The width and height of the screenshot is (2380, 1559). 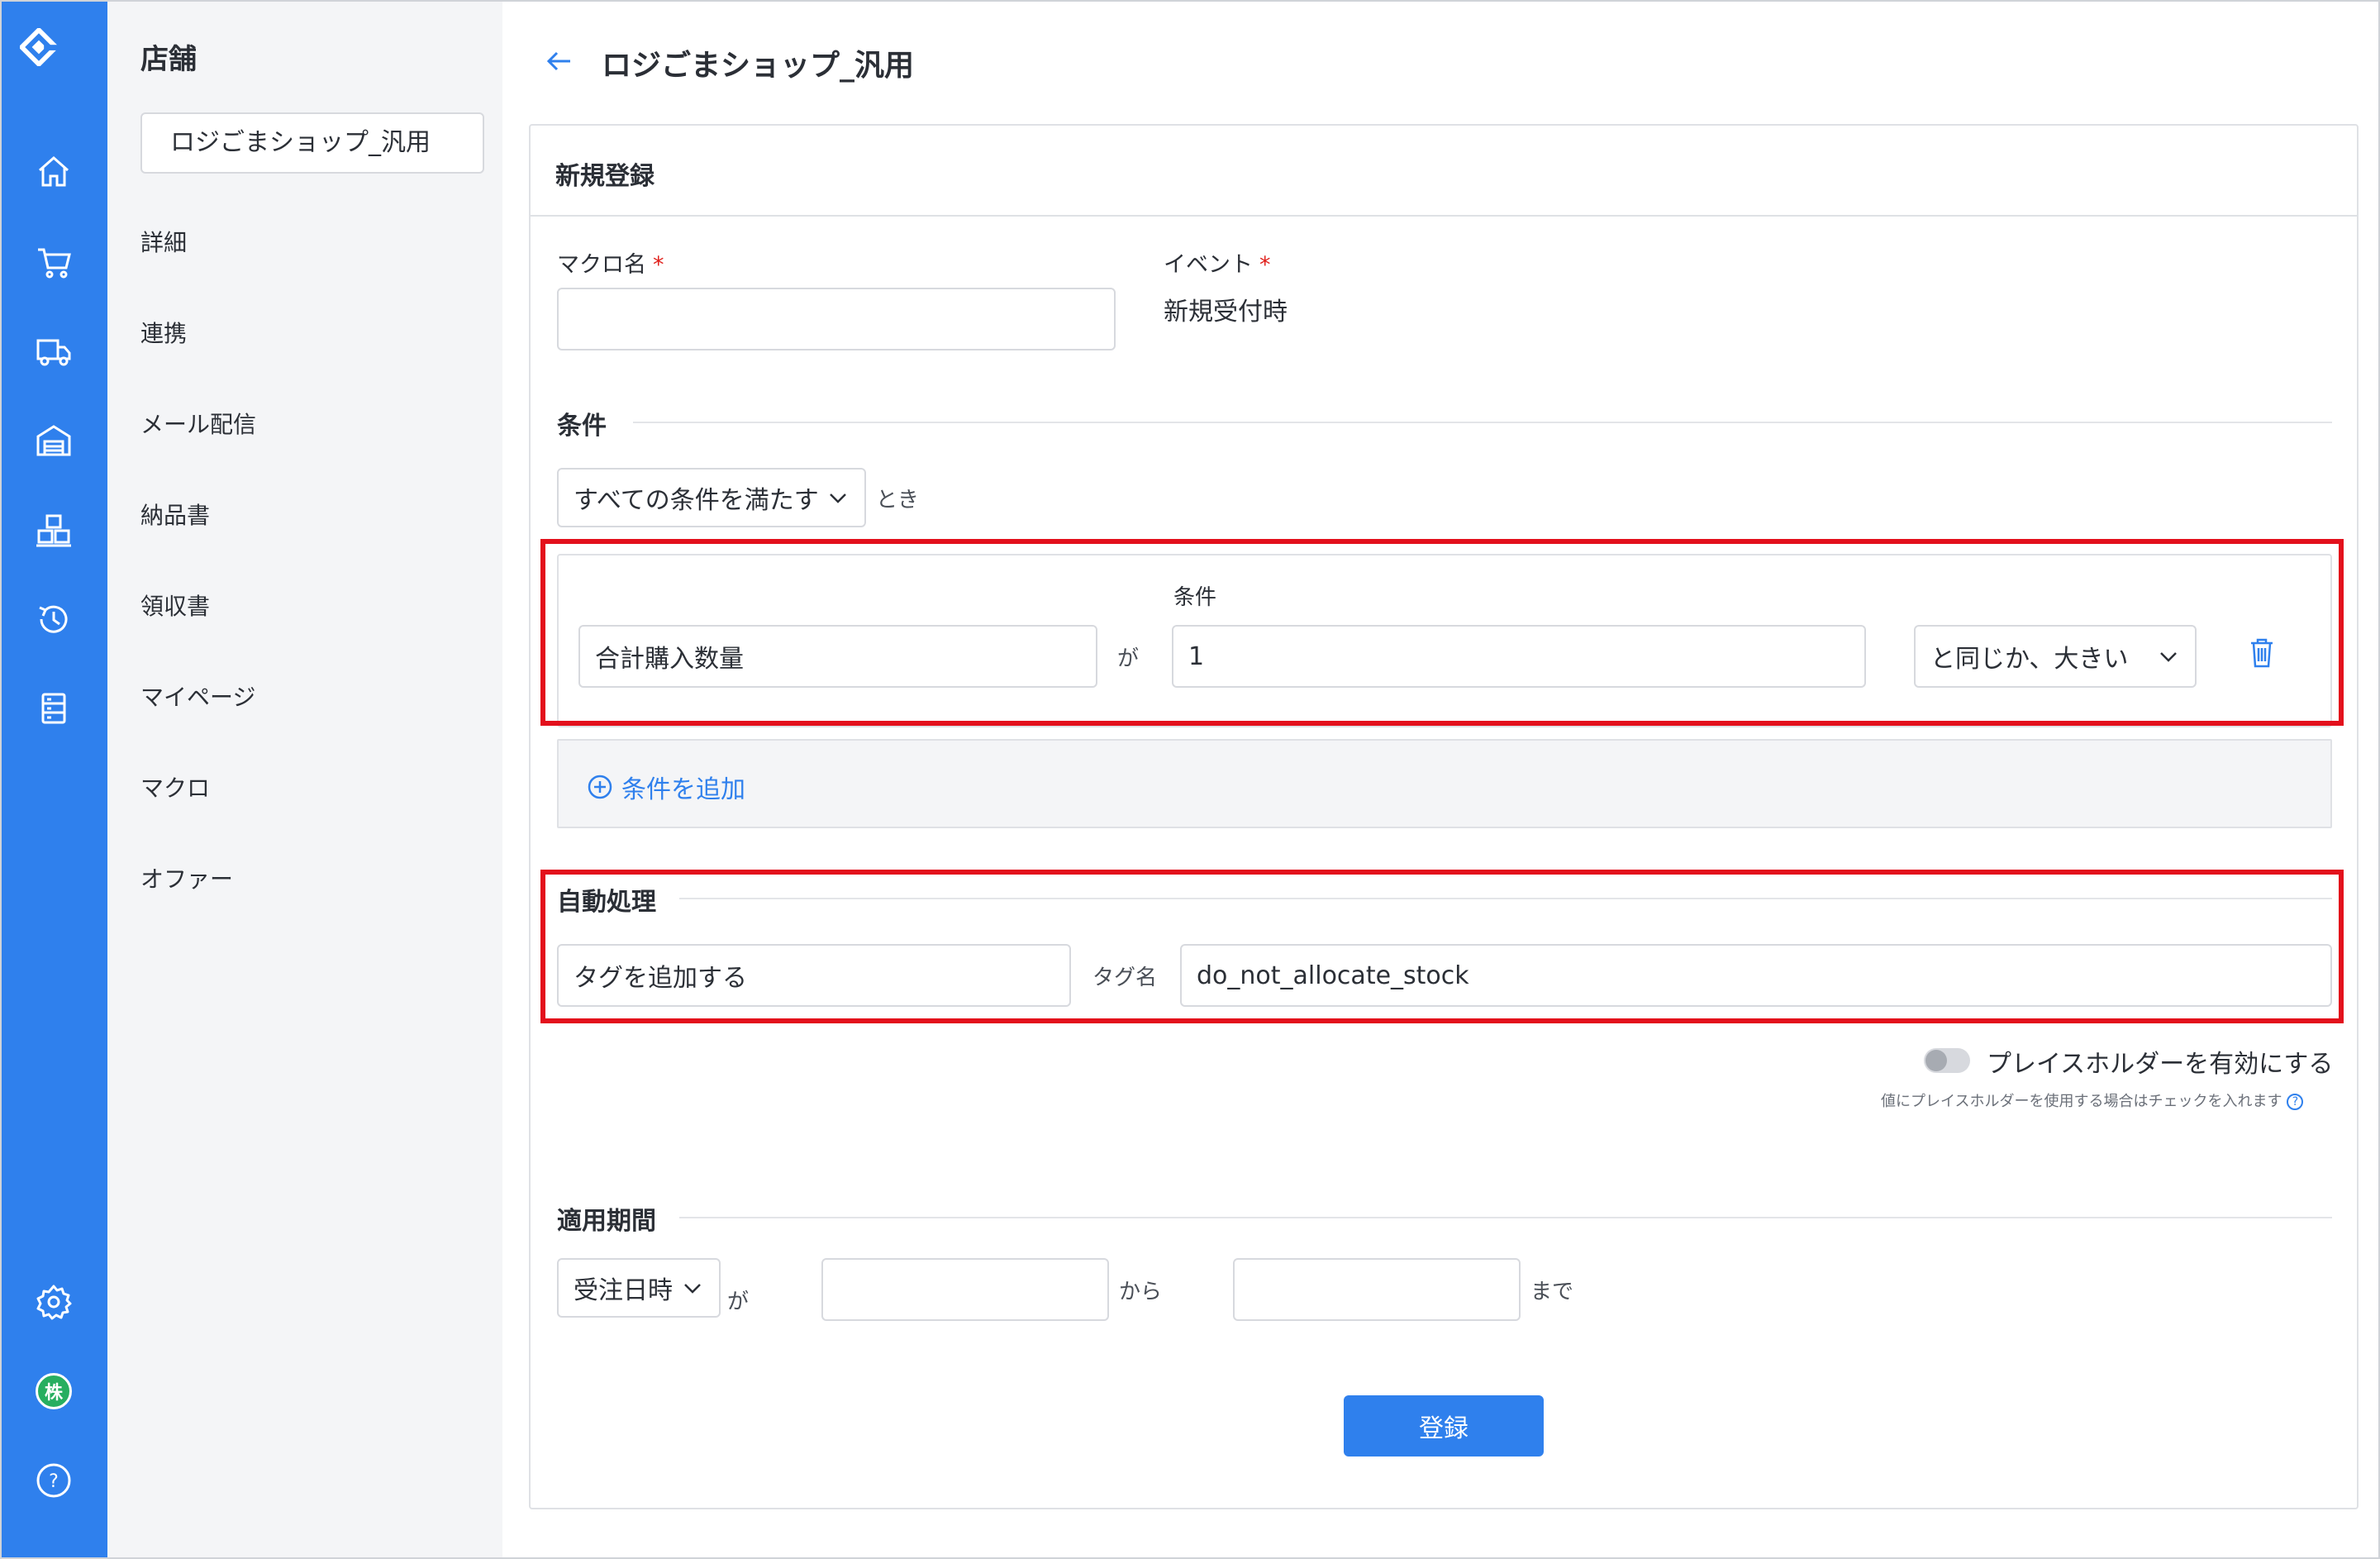 I want to click on event-label: イベント *, so click(x=1217, y=265).